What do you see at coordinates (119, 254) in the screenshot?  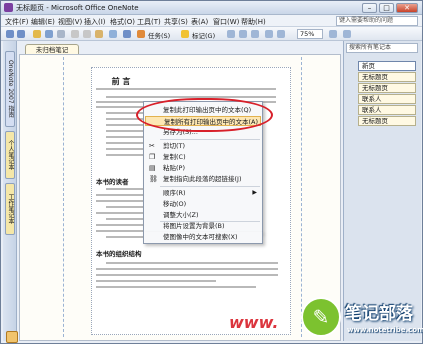 I see `doc-heading-structure: 本书的组织结构` at bounding box center [119, 254].